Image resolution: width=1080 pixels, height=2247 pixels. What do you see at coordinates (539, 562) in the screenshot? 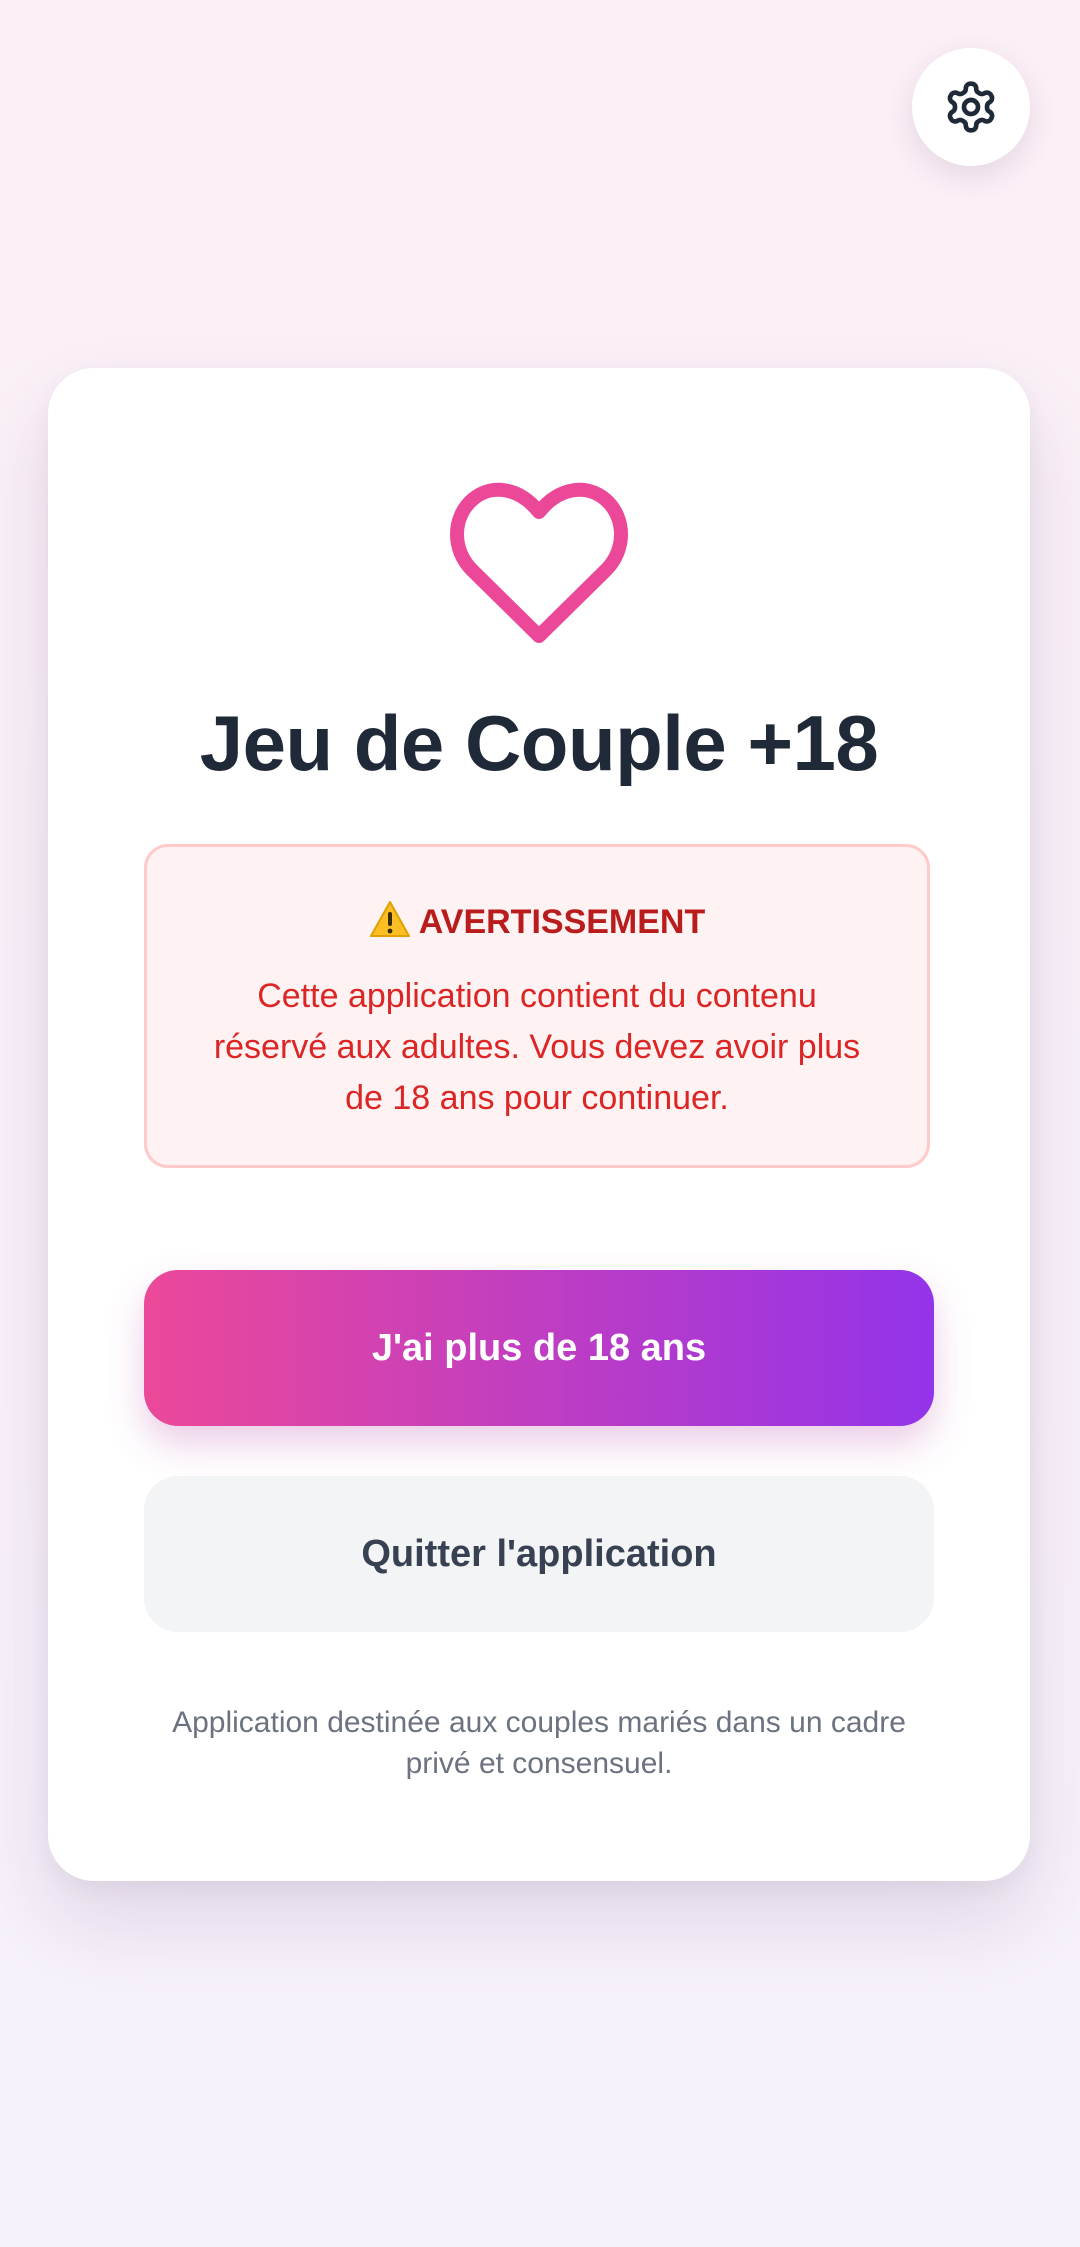
I see `heart-icon` at bounding box center [539, 562].